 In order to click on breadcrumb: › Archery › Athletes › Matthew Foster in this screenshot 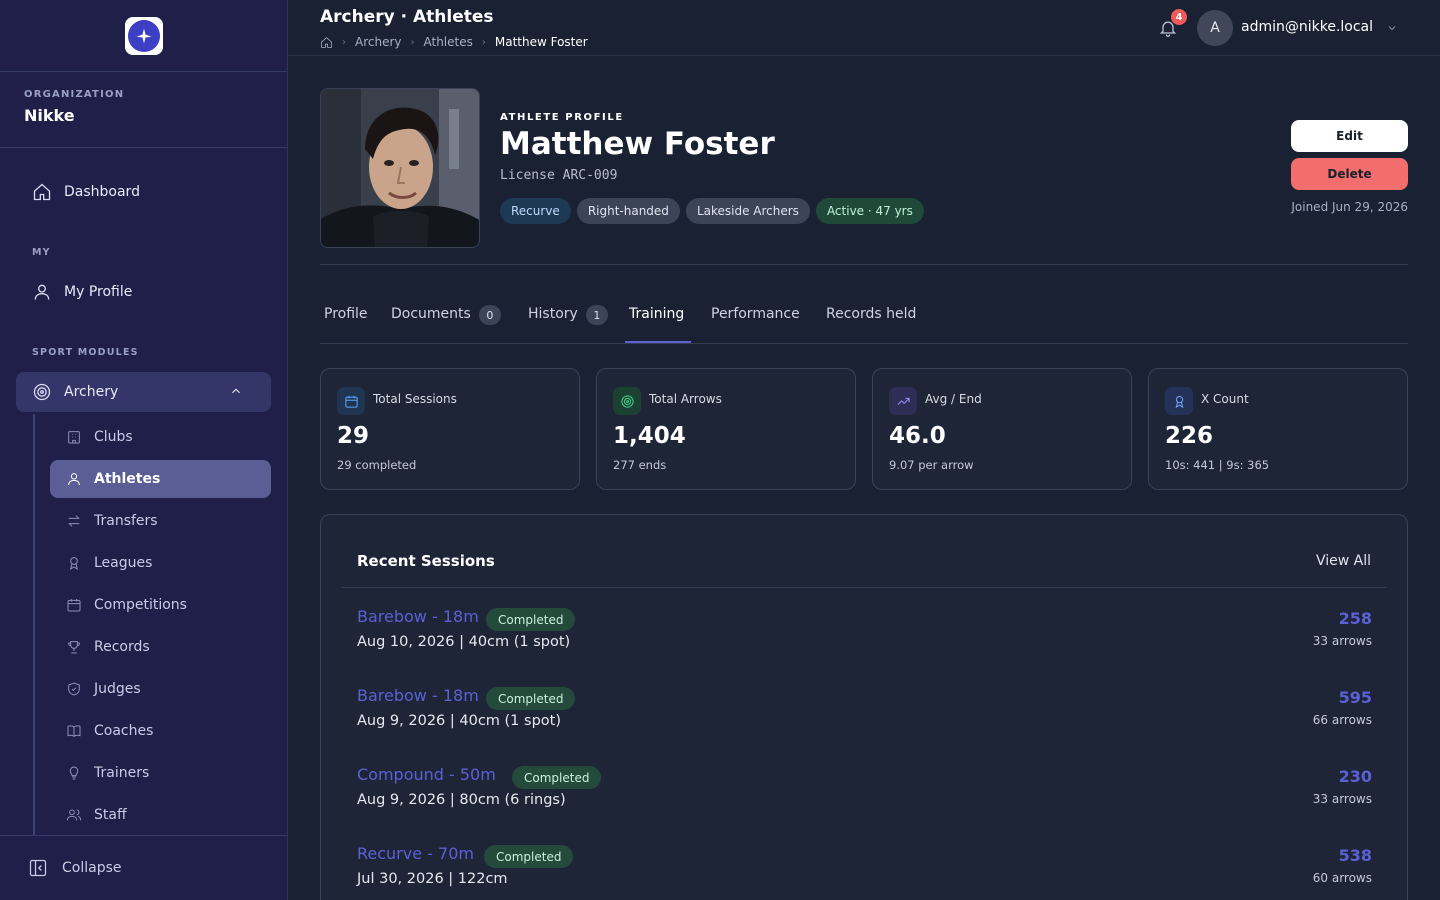, I will do `click(454, 42)`.